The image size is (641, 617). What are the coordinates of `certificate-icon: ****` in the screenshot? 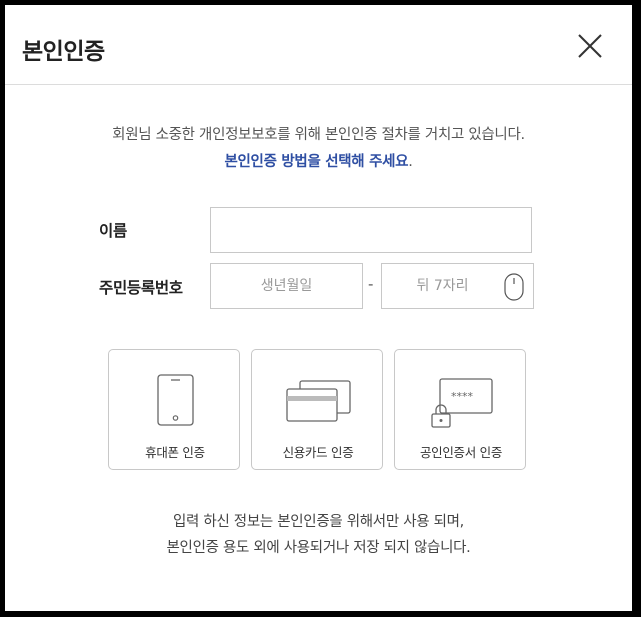 It's located at (461, 400).